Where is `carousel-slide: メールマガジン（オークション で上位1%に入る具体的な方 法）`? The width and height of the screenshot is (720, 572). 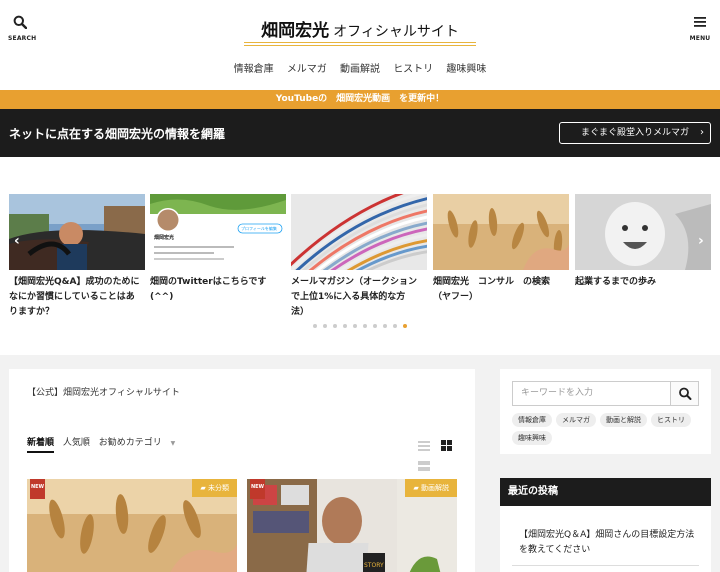 carousel-slide: メールマガジン（オークション で上位1%に入る具体的な方 法） is located at coordinates (359, 257).